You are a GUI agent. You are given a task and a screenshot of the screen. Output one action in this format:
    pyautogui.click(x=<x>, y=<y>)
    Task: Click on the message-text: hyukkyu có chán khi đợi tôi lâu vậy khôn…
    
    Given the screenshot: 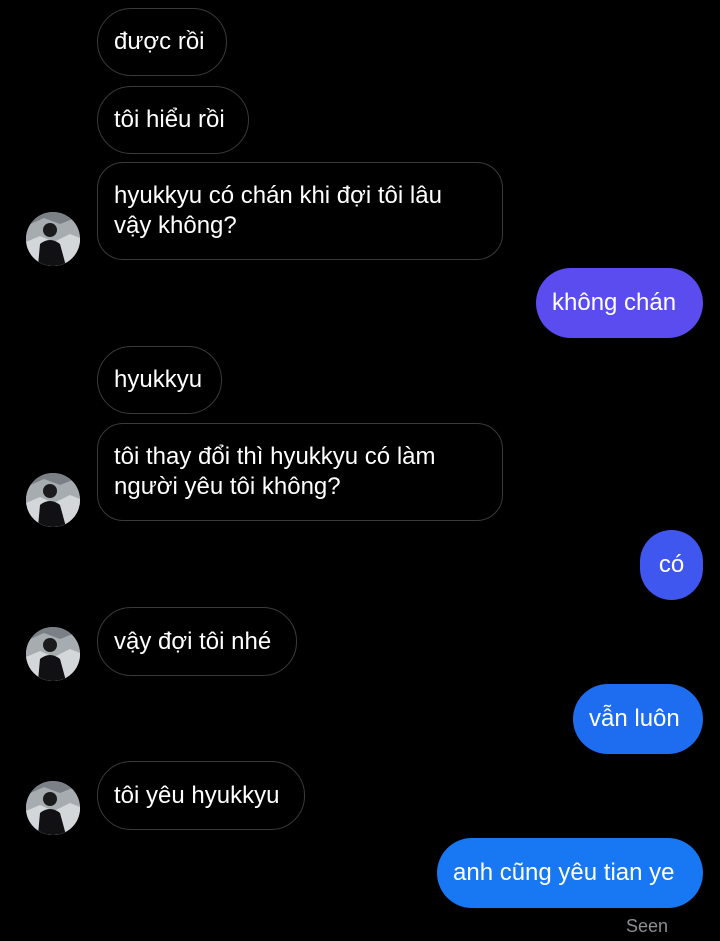 What is the action you would take?
    pyautogui.click(x=278, y=210)
    